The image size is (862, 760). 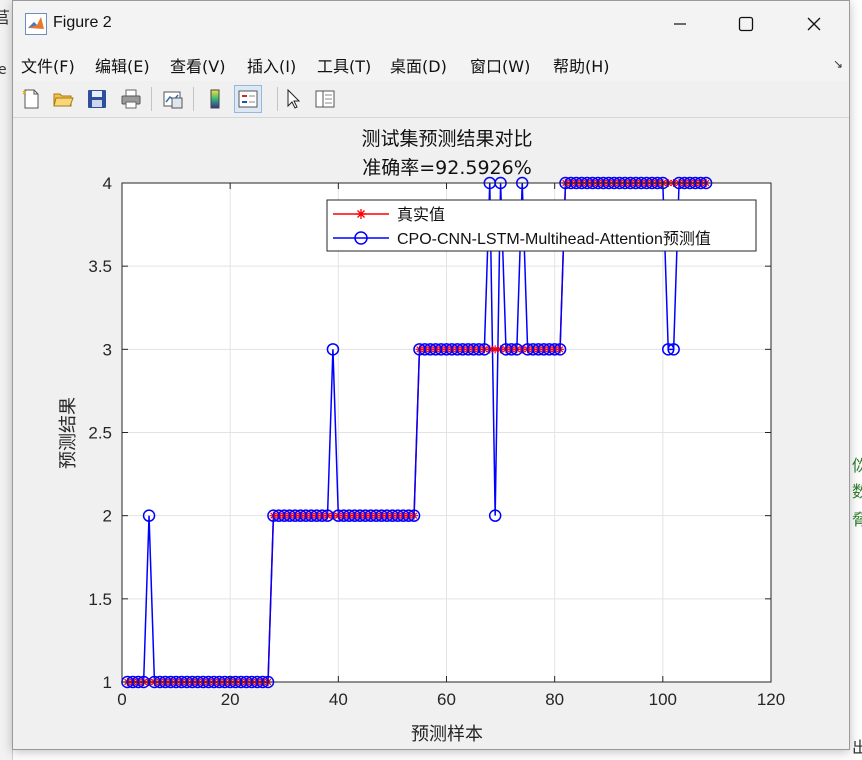 What do you see at coordinates (36, 24) in the screenshot?
I see `matlab-logo-icon` at bounding box center [36, 24].